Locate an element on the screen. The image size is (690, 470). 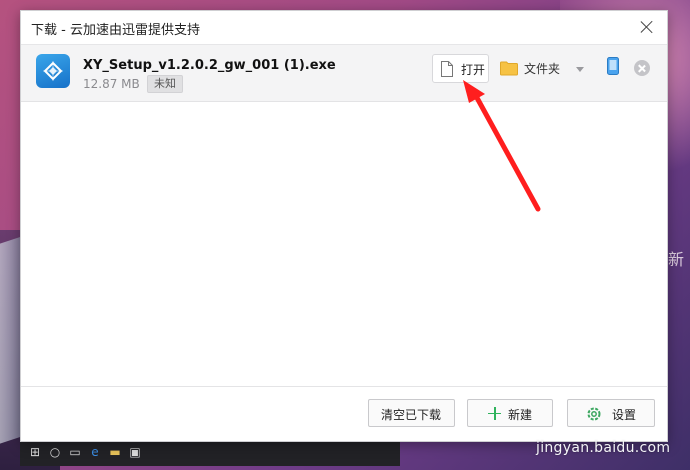
open-button-label: 打开 is located at coordinates (473, 70).